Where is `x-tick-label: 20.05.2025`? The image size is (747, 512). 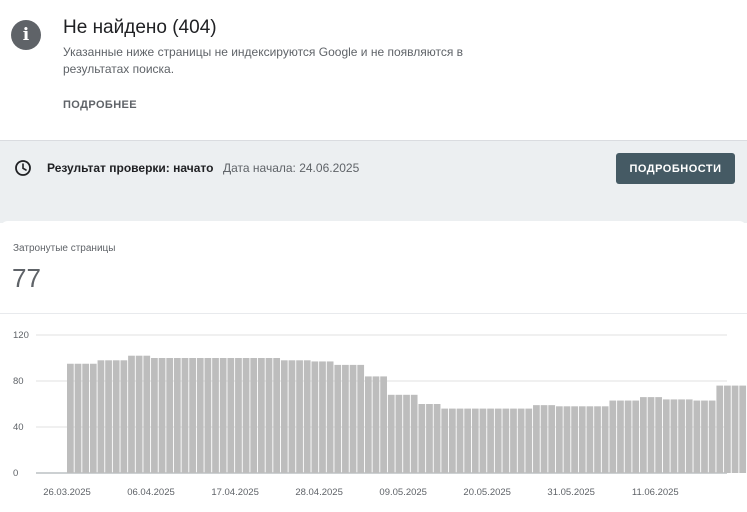
x-tick-label: 20.05.2025 is located at coordinates (487, 492).